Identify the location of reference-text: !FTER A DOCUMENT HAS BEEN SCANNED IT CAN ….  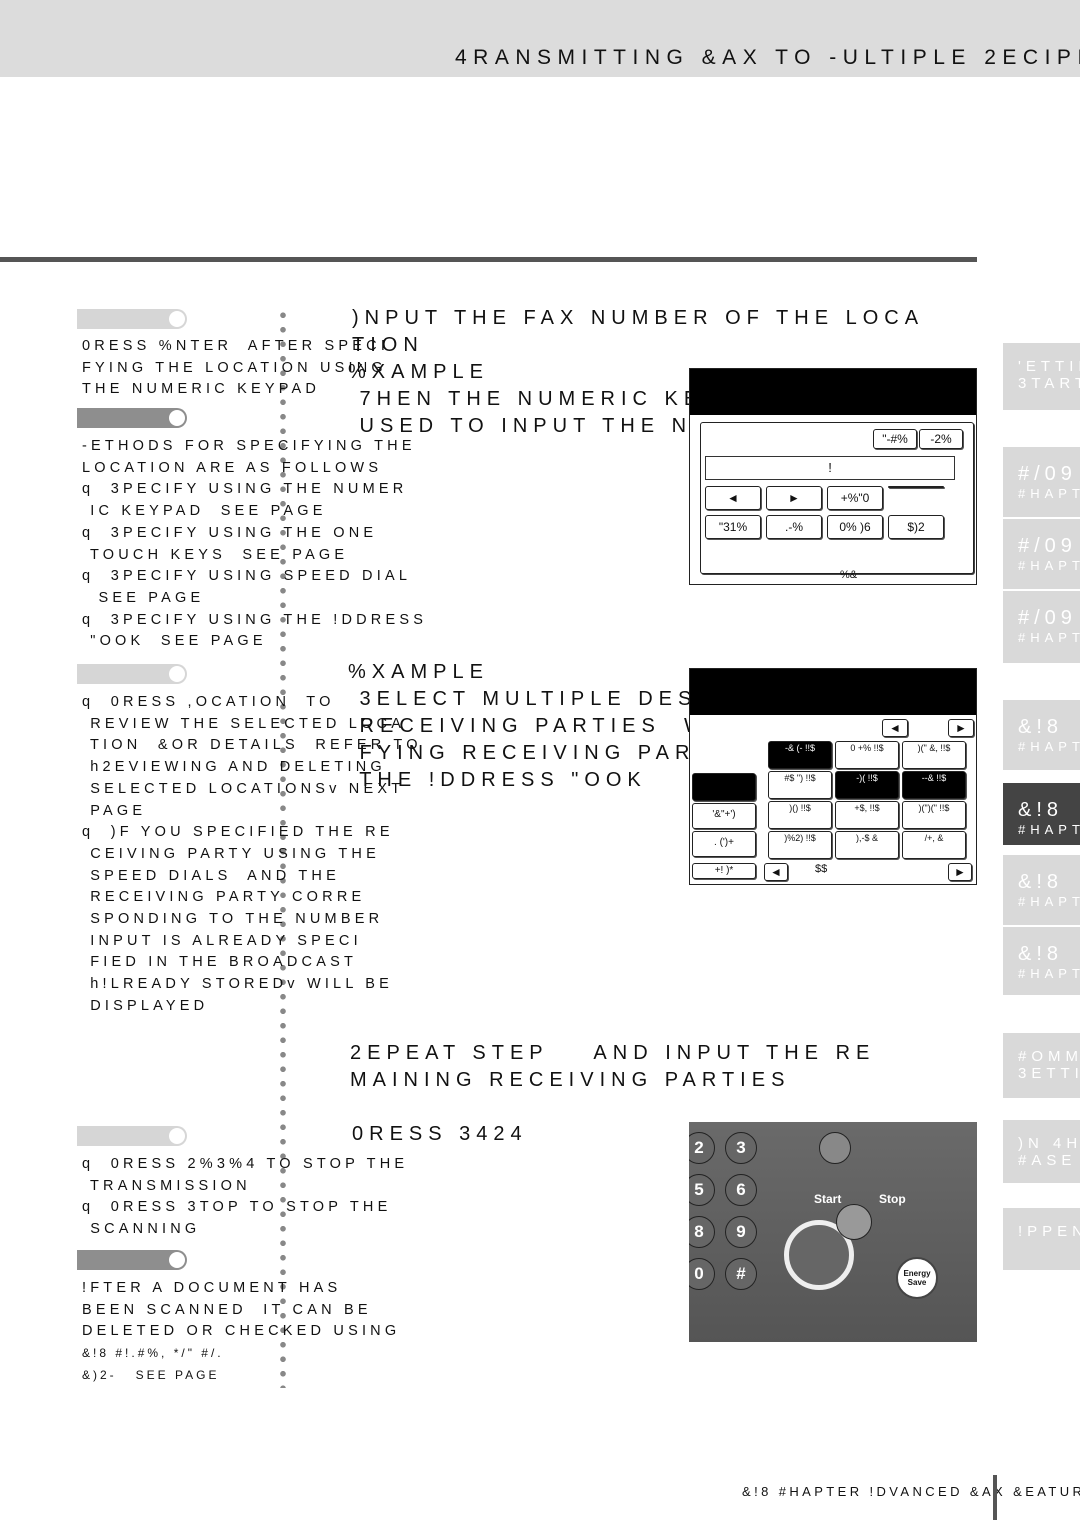
(241, 1310).